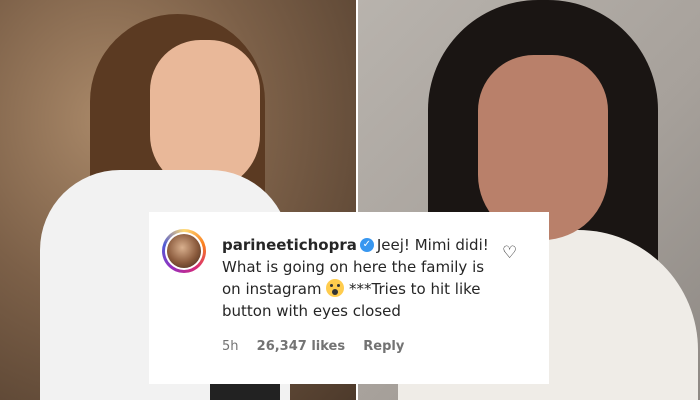  I want to click on avatar-ring-gap, so click(184, 251).